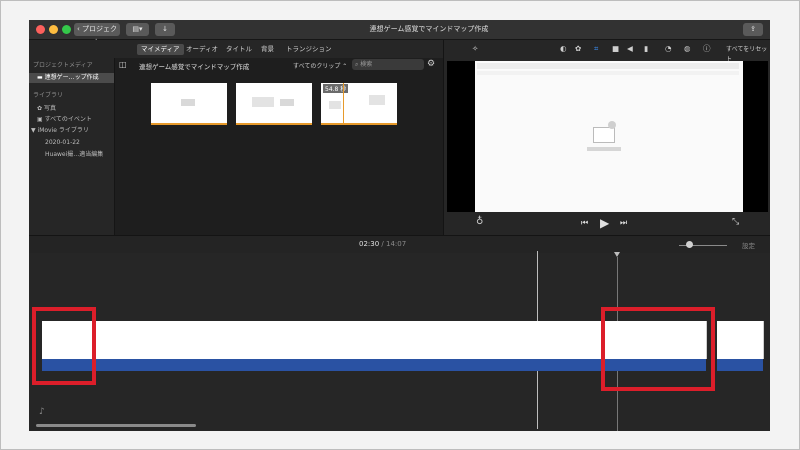 This screenshot has width=800, height=450. Describe the element at coordinates (160, 49) in the screenshot. I see `tab-my-media: マイメディア` at that location.